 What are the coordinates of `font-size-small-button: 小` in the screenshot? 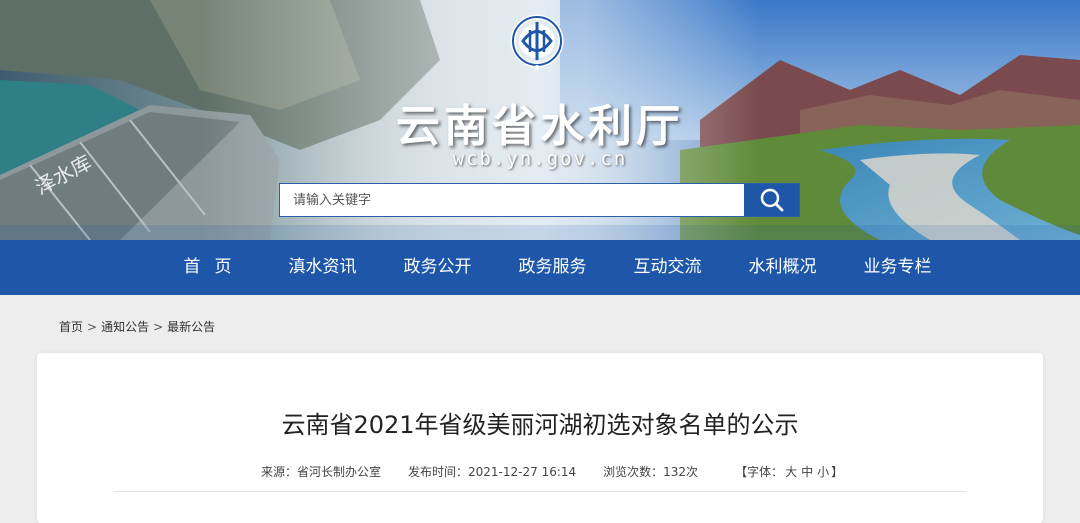 It's located at (823, 472).